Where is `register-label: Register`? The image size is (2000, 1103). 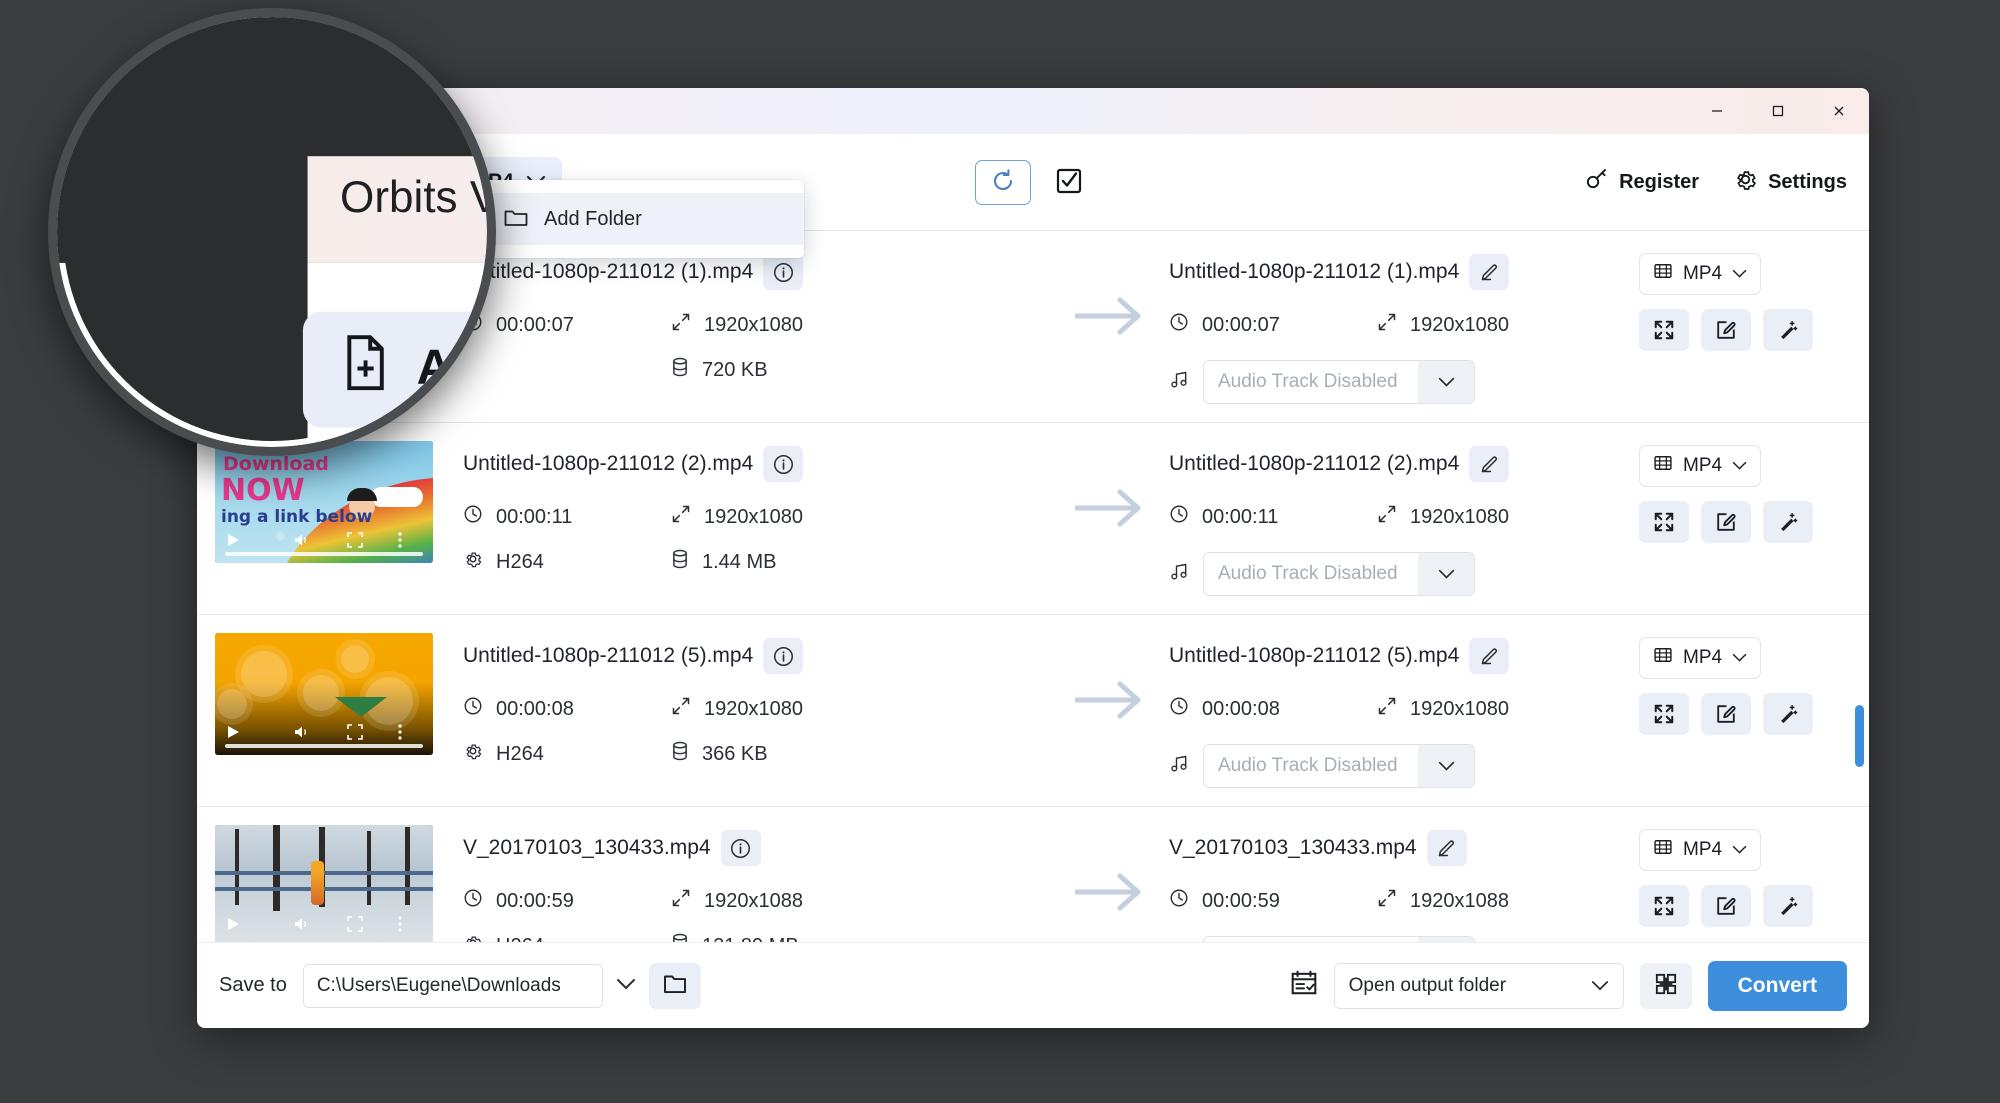 register-label: Register is located at coordinates (1659, 181).